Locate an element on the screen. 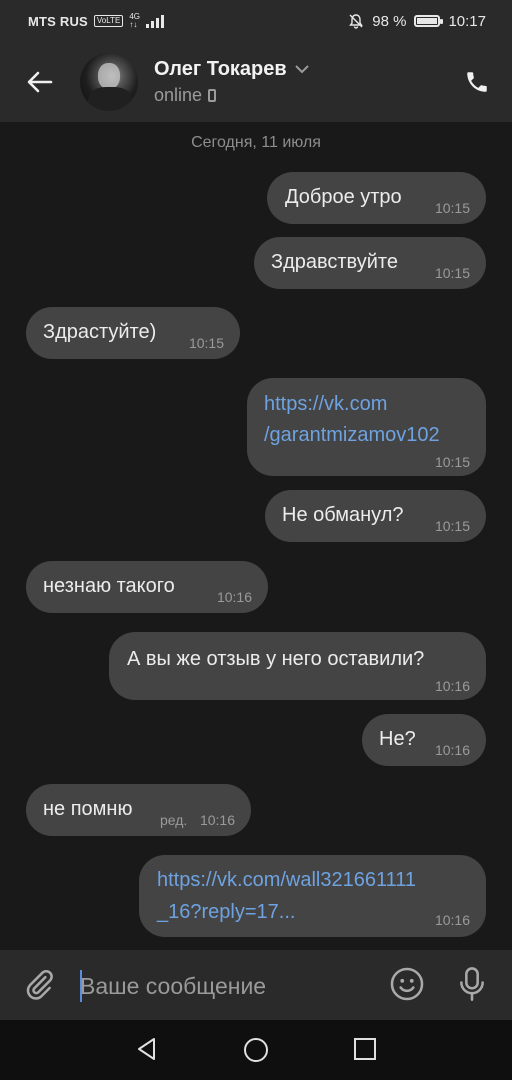 The image size is (512, 1080). chat-header: Олег Токарев online is located at coordinates (256, 82).